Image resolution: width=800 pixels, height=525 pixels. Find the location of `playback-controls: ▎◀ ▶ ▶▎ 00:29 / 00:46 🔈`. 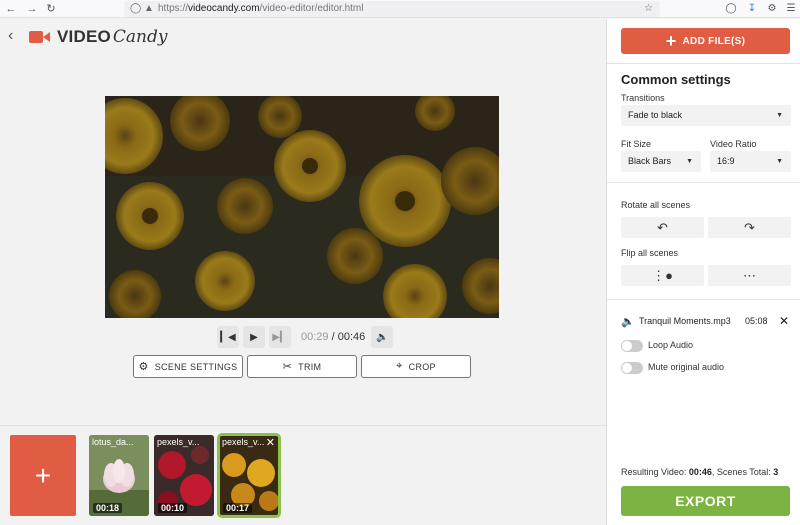

playback-controls: ▎◀ ▶ ▶▎ 00:29 / 00:46 🔈 is located at coordinates (307, 337).